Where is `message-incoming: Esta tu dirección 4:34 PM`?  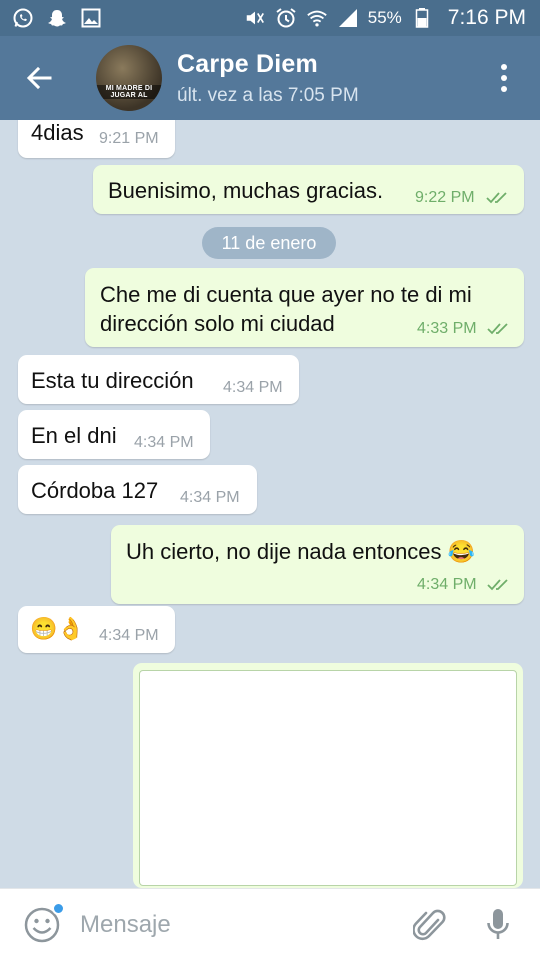
message-incoming: Esta tu dirección 4:34 PM is located at coordinates (158, 379).